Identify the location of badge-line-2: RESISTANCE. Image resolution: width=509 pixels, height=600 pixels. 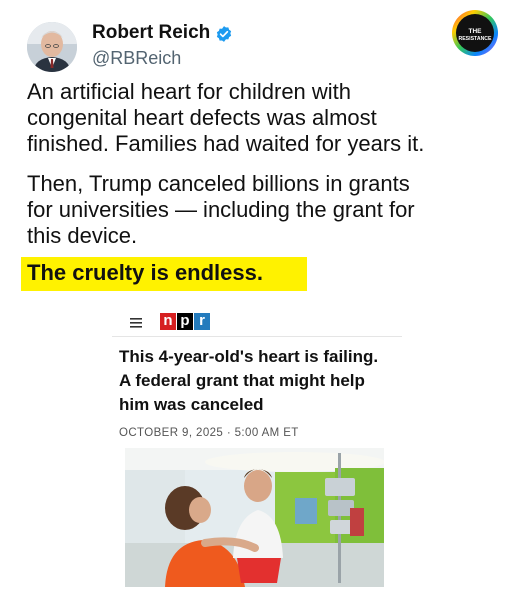
(475, 39).